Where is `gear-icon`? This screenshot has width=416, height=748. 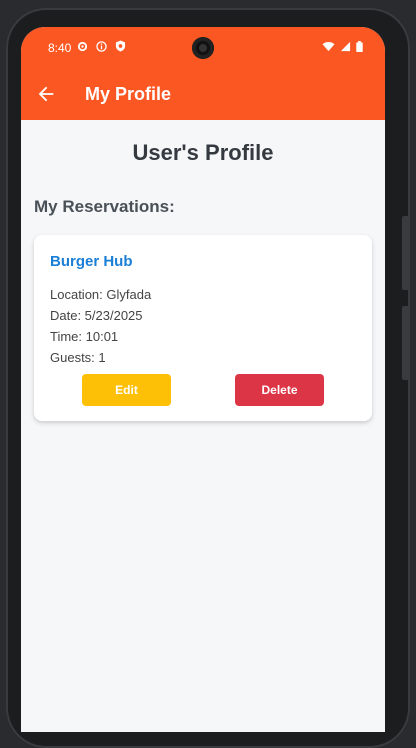 gear-icon is located at coordinates (82, 46).